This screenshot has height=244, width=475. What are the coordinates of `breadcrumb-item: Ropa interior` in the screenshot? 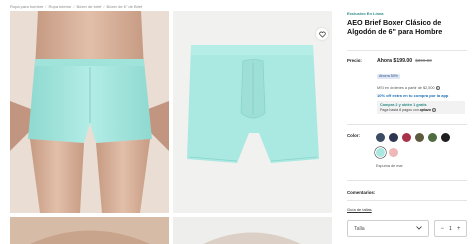 It's located at (59, 6).